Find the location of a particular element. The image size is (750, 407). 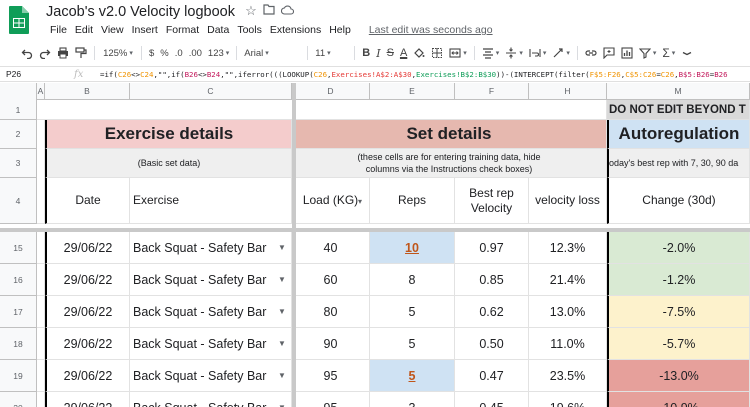

menu-edit: Edit is located at coordinates (84, 30).